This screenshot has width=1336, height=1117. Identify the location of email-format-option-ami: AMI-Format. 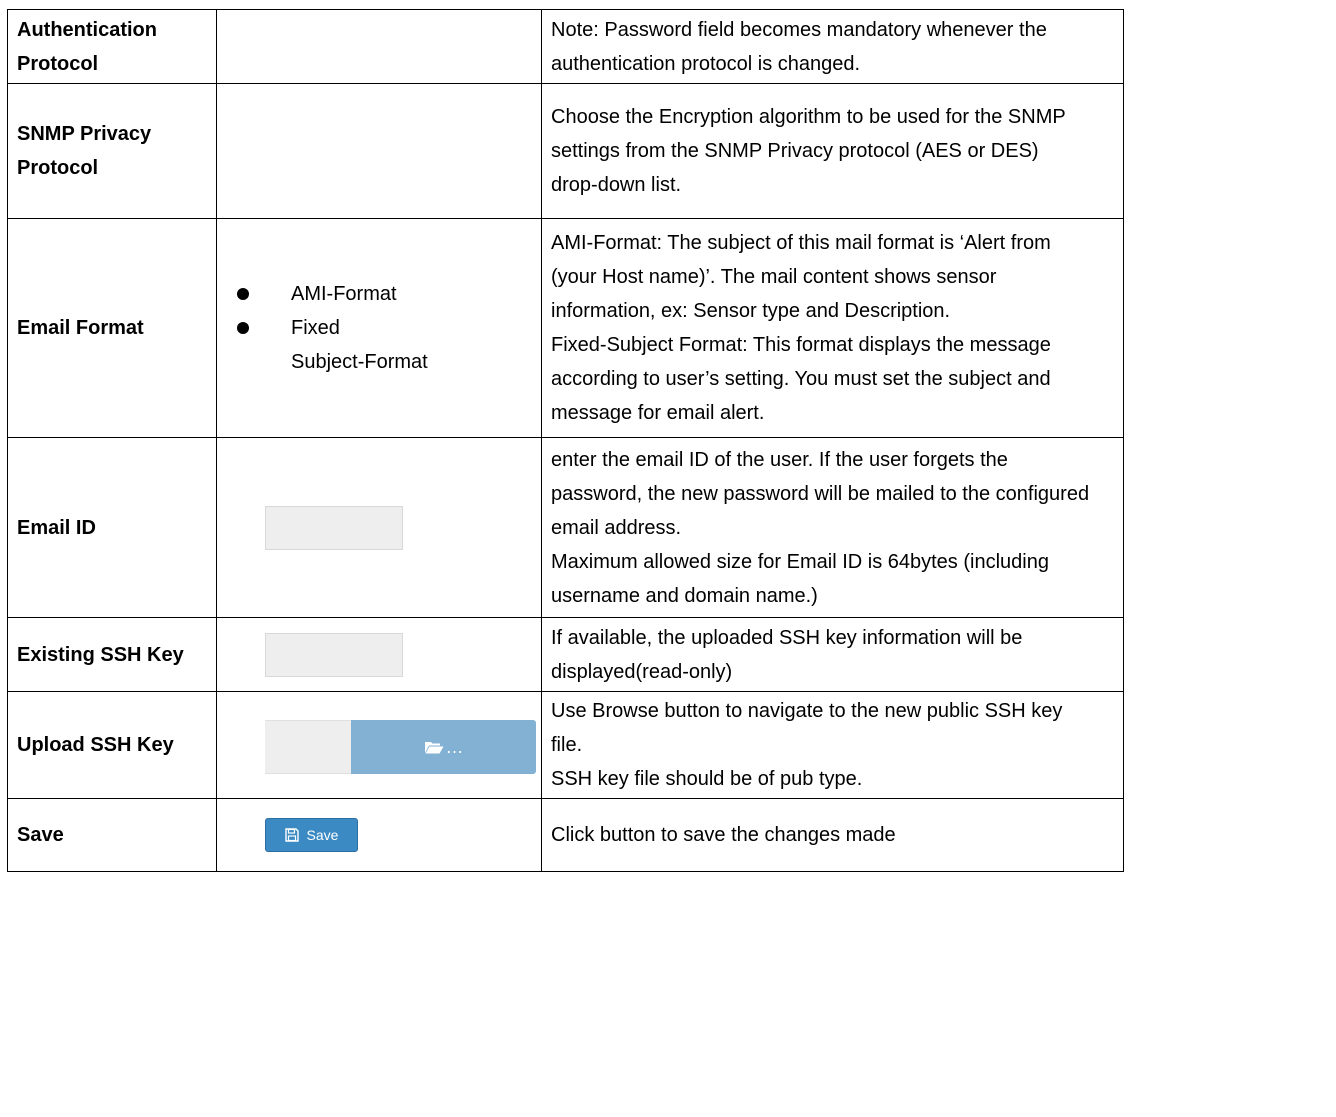
(389, 294).